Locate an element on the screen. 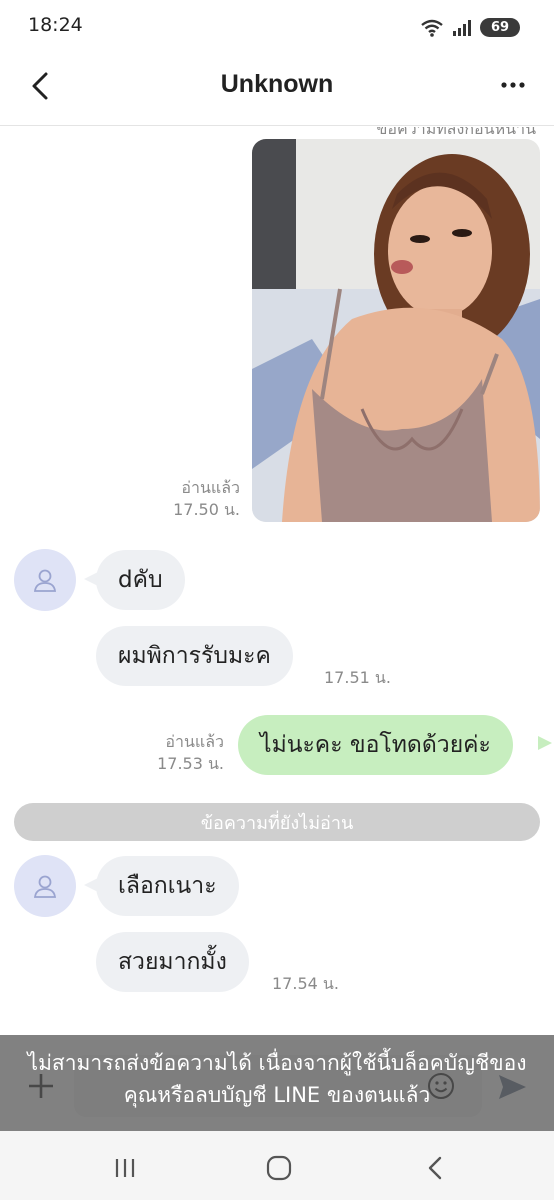 Image resolution: width=554 pixels, height=1200 pixels. bubble-tail is located at coordinates (545, 743).